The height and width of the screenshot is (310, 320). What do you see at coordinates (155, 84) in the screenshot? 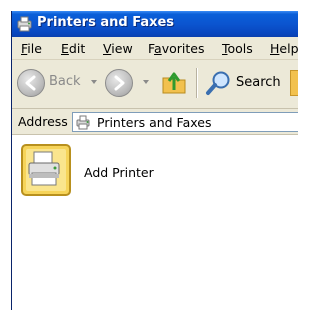
I see `standard-toolbar: Back Search` at bounding box center [155, 84].